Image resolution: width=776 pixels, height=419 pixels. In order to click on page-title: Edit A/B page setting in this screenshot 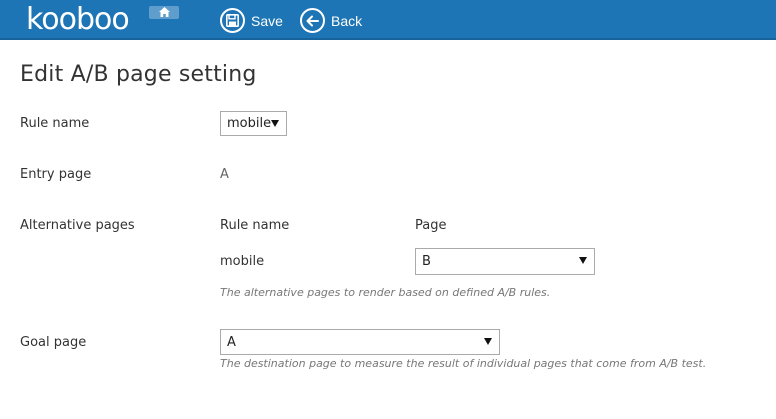, I will do `click(138, 74)`.